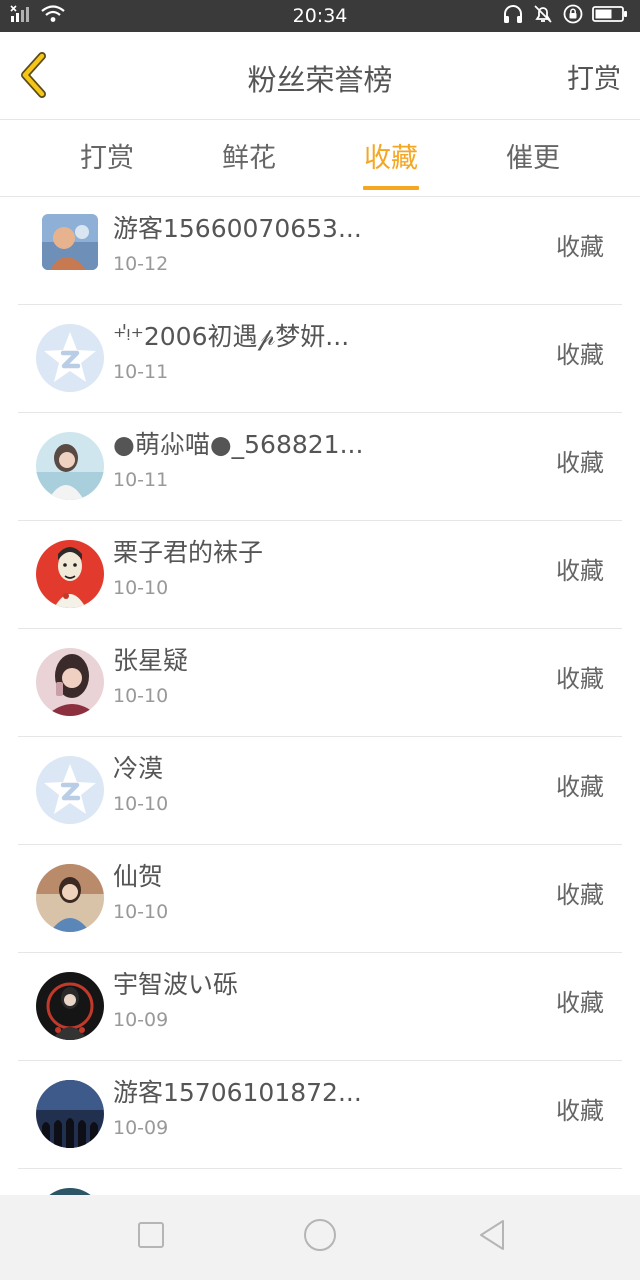 Image resolution: width=640 pixels, height=1280 pixels. I want to click on app-header: 粉丝荣誉榜 打赏, so click(320, 76).